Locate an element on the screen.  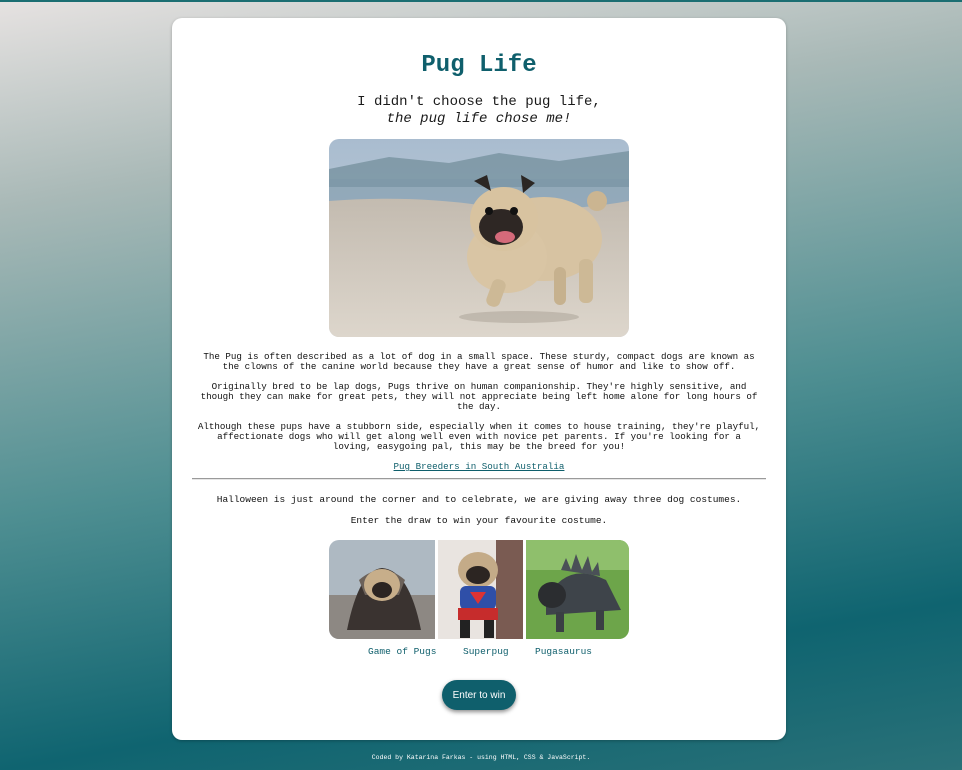
quote-line-1: I didn't choose the pug life, is located at coordinates (479, 102).